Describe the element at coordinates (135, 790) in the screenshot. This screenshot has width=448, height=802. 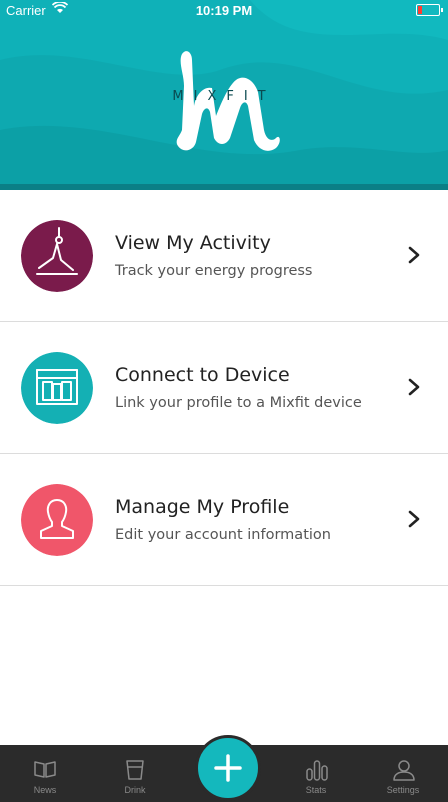
I see `tab-label: Drink` at that location.